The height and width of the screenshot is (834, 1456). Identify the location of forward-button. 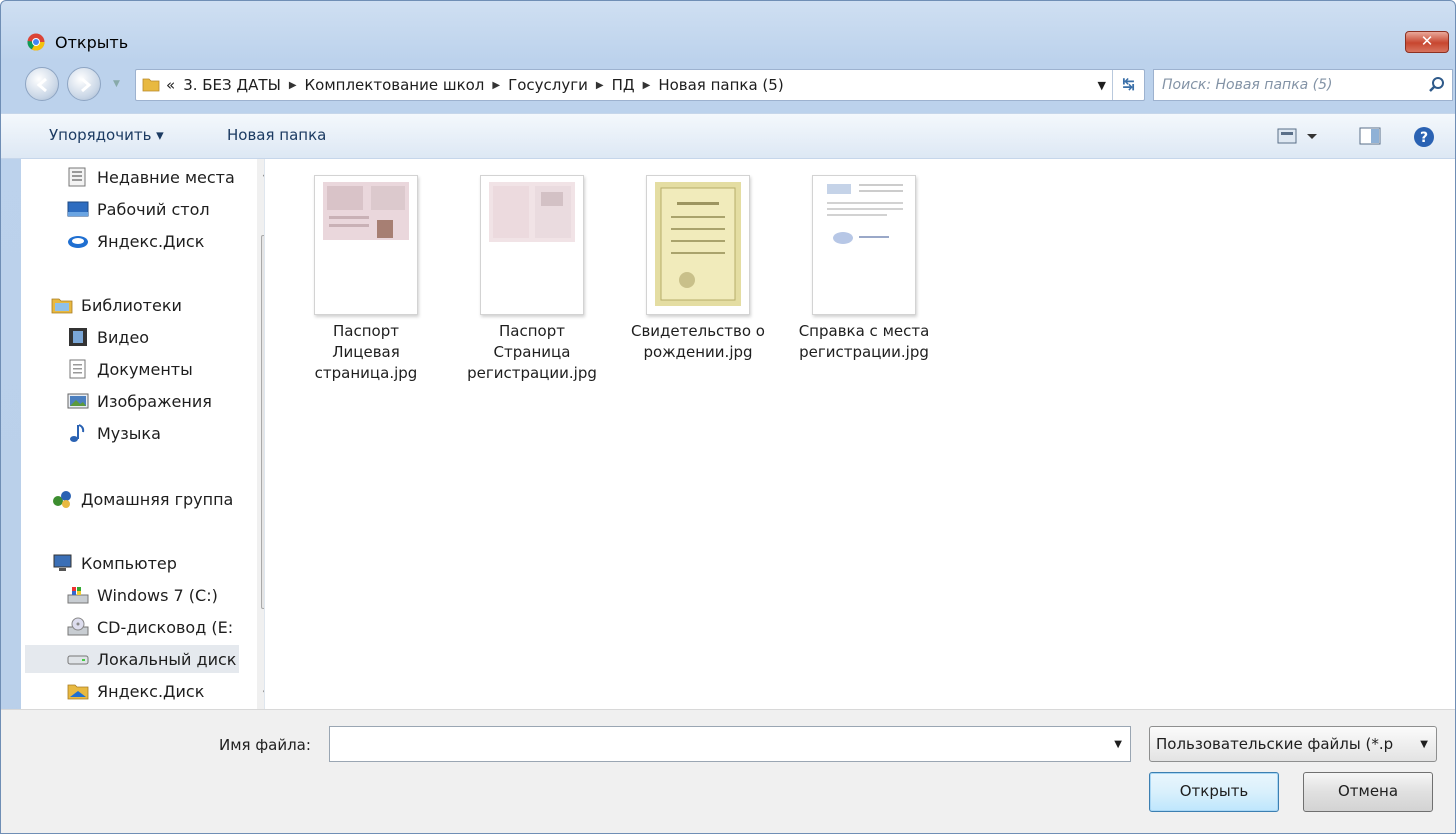
(84, 84).